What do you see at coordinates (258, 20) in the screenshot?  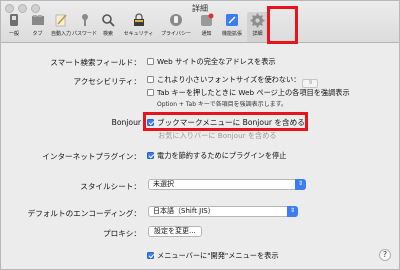 I see `gear-icon` at bounding box center [258, 20].